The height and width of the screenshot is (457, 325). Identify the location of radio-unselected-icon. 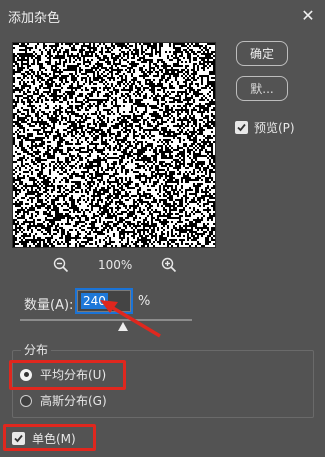
(26, 400).